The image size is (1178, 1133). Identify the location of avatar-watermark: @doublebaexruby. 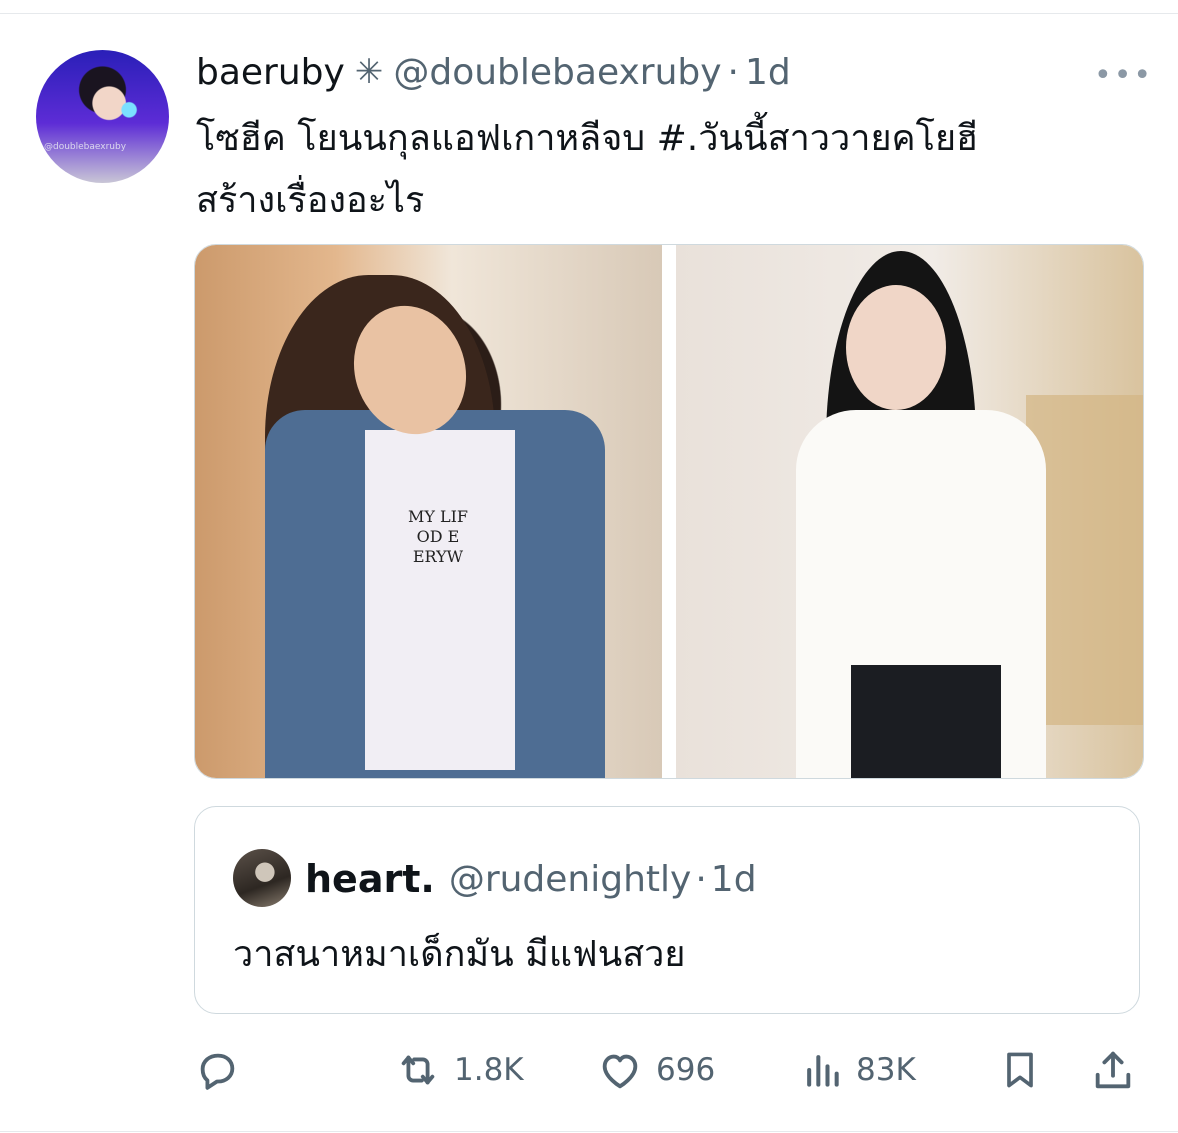
(85, 147).